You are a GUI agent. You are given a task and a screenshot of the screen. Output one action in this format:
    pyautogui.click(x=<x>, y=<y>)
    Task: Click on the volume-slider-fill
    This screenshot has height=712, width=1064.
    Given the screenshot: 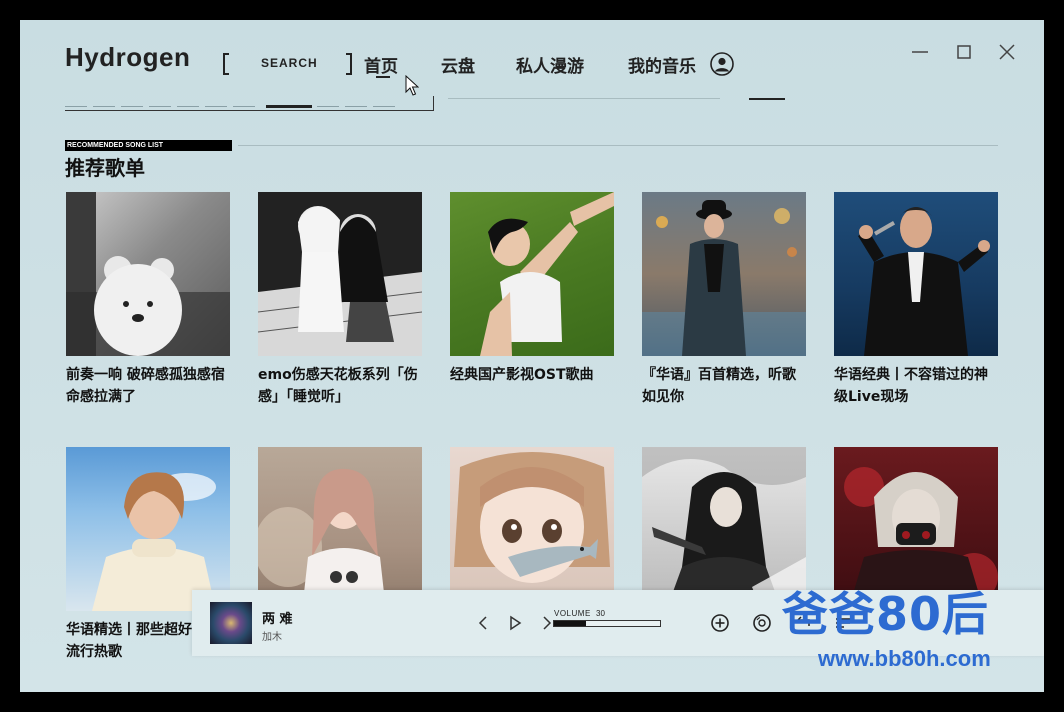 What is the action you would take?
    pyautogui.click(x=570, y=623)
    